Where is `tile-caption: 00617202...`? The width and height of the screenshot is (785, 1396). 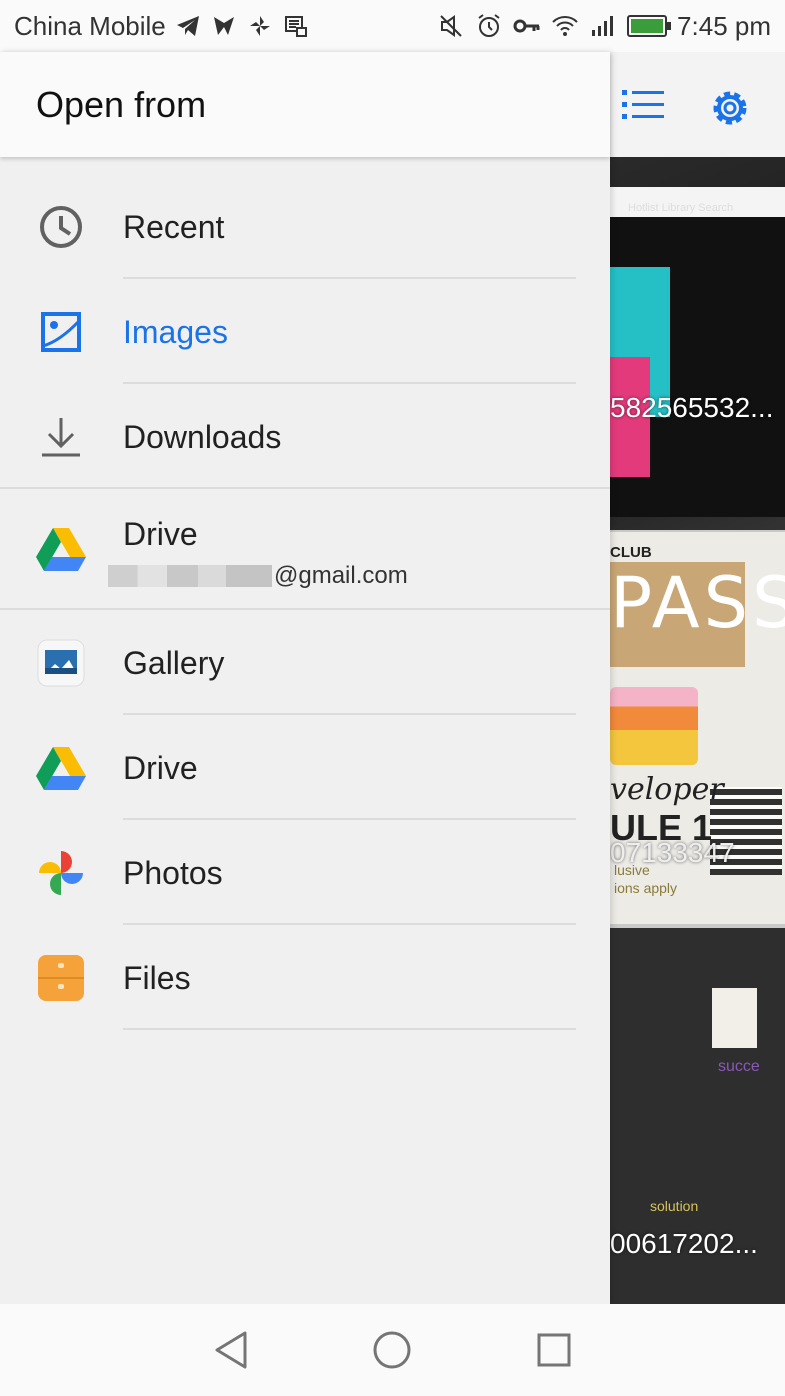 tile-caption: 00617202... is located at coordinates (684, 1243).